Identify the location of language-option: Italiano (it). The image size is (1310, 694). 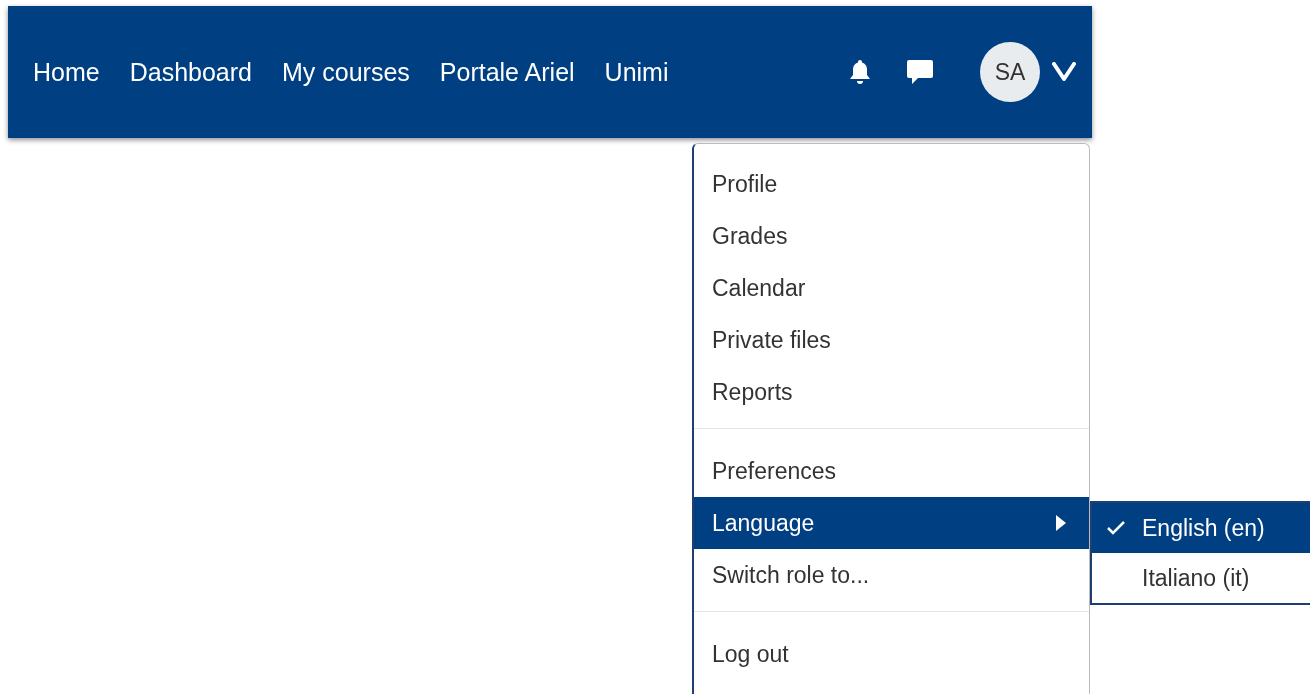
(1201, 578).